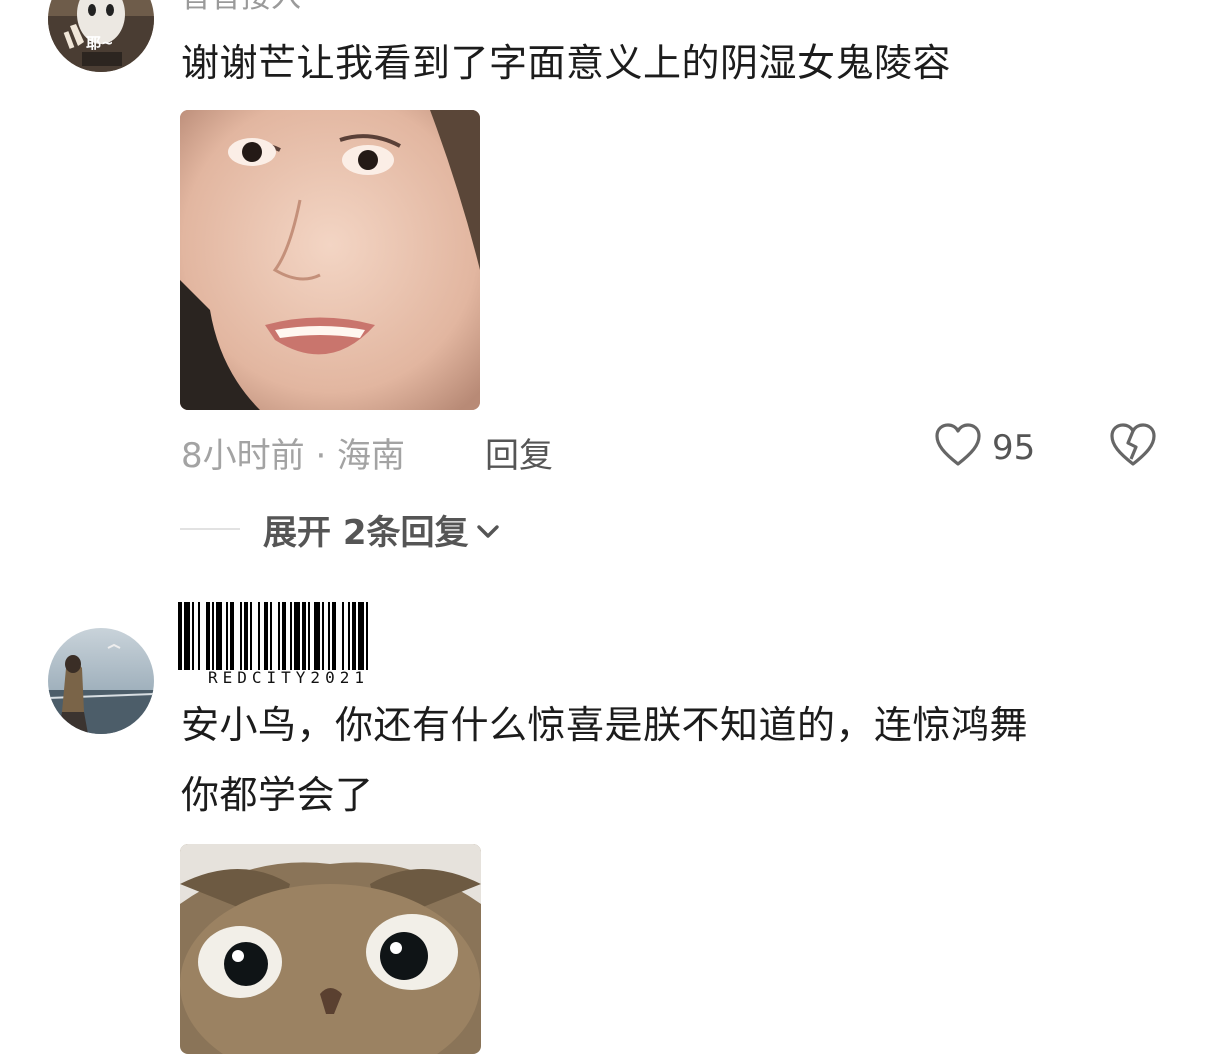 The height and width of the screenshot is (1054, 1208). What do you see at coordinates (605, 725) in the screenshot?
I see `comment-text-line-1: 安小鸟，你还有什么惊喜是朕不知道的，连惊鸿舞` at bounding box center [605, 725].